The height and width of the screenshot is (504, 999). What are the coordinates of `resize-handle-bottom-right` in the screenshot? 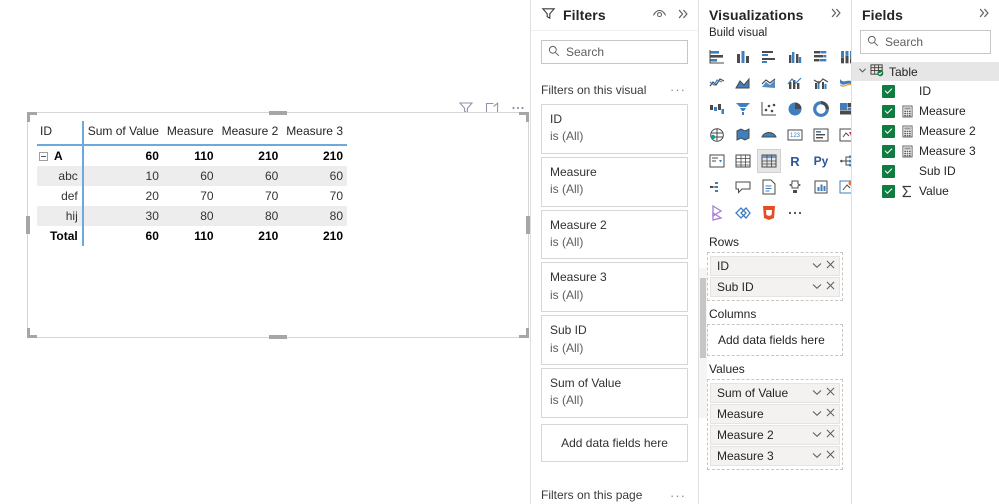 It's located at (524, 333).